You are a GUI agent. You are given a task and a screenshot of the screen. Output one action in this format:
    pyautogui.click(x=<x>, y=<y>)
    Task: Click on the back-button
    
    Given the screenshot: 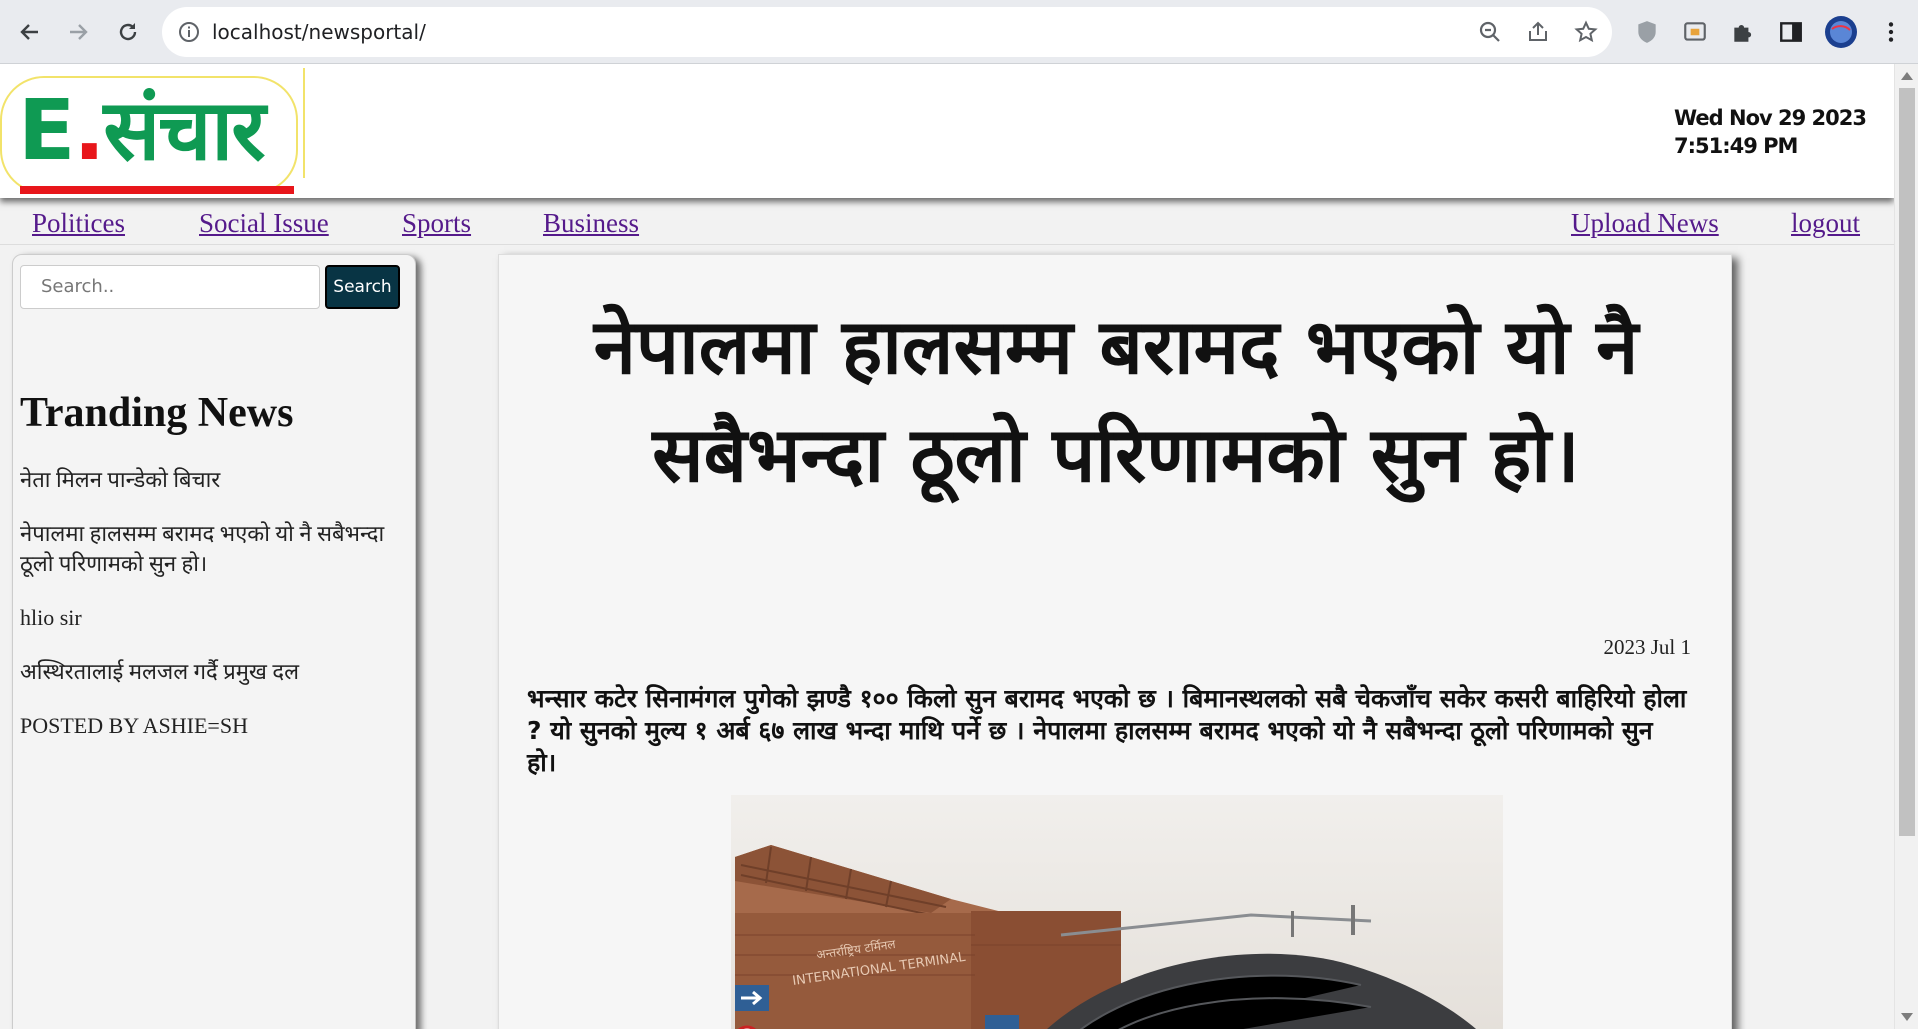 What is the action you would take?
    pyautogui.click(x=30, y=32)
    